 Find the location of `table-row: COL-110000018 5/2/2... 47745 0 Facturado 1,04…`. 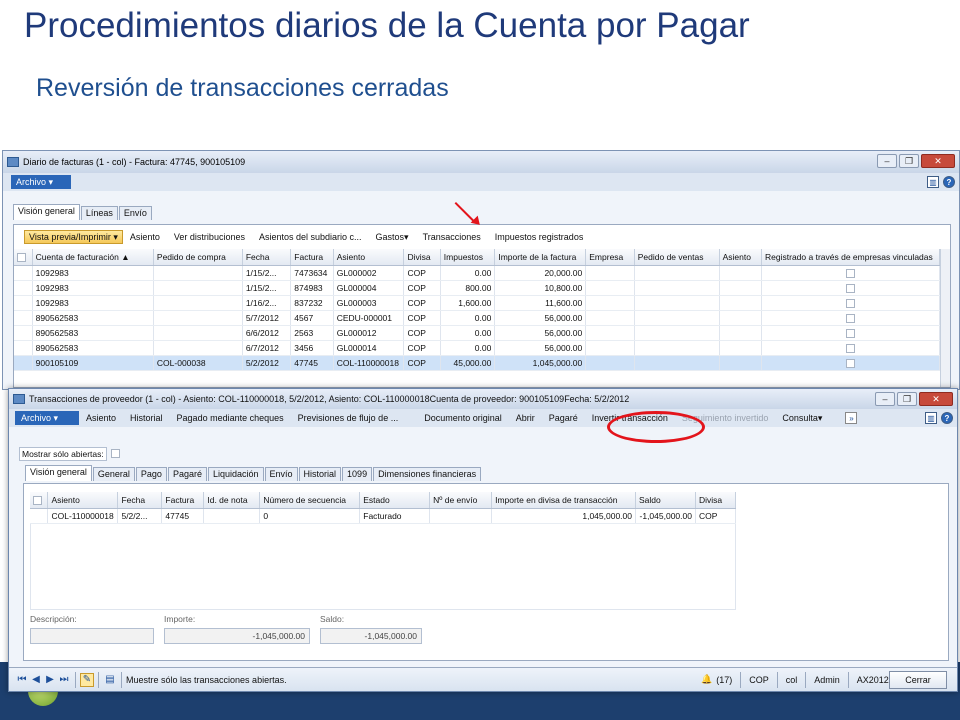

table-row: COL-110000018 5/2/2... 47745 0 Facturado 1,04… is located at coordinates (383, 516).